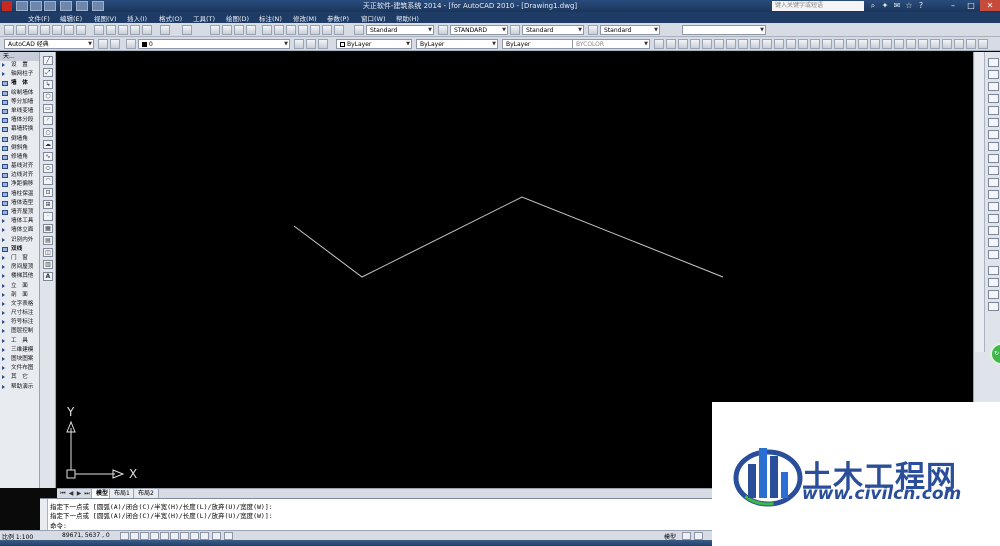  I want to click on matchprop-icon, so click(135, 30).